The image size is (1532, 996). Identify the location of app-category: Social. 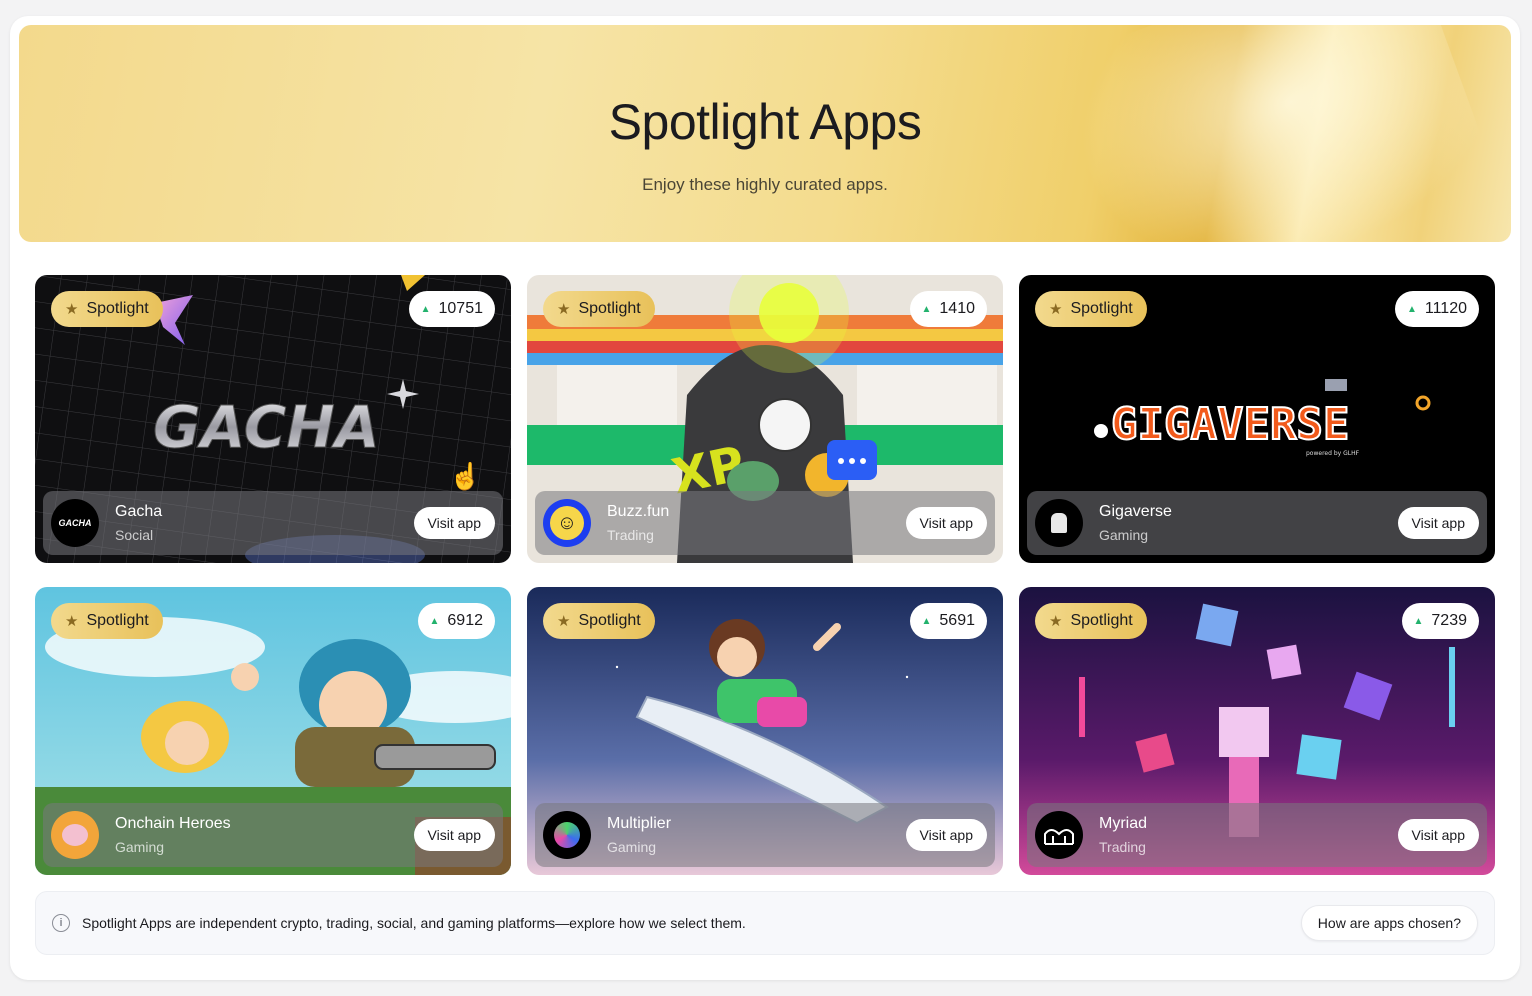
(134, 535).